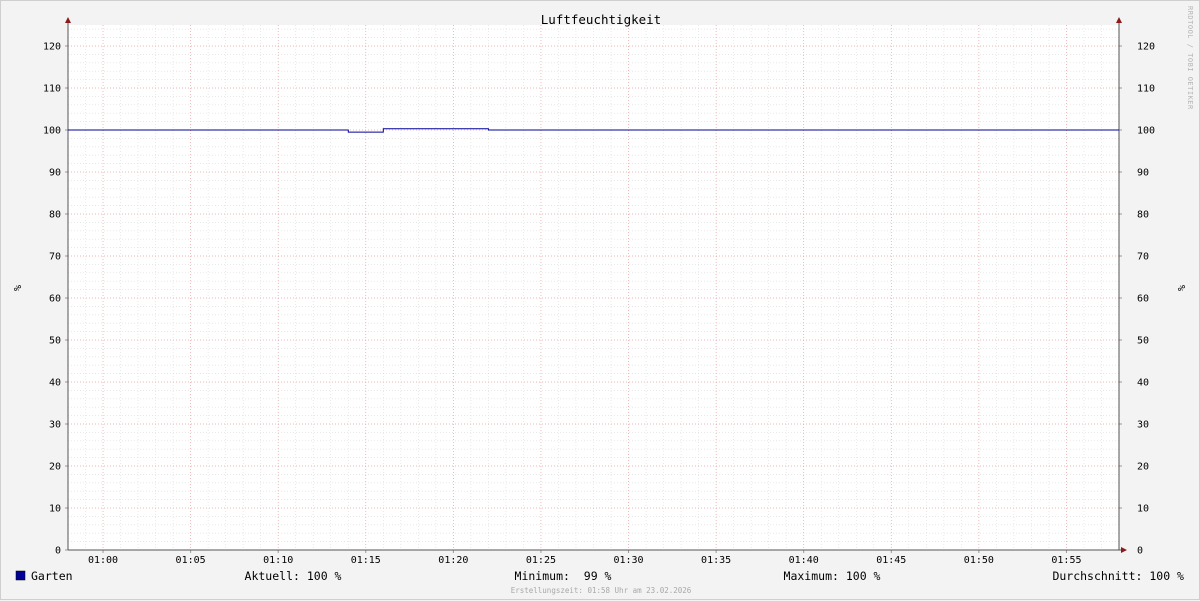 This screenshot has height=601, width=1200. I want to click on y-tick-label-left: 10, so click(55, 509).